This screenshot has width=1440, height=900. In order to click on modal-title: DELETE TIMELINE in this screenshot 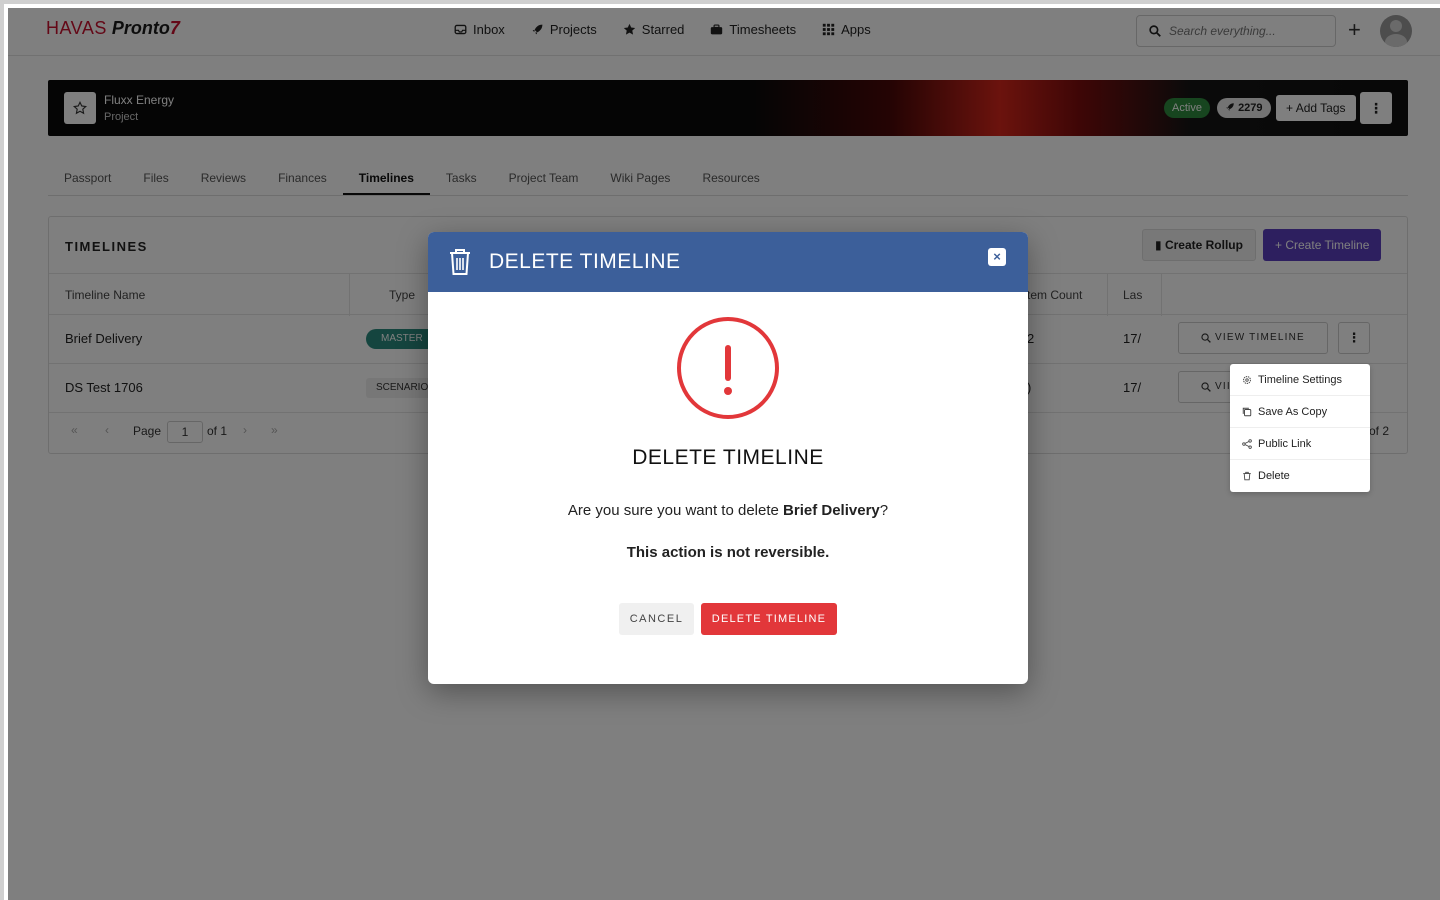, I will do `click(585, 261)`.